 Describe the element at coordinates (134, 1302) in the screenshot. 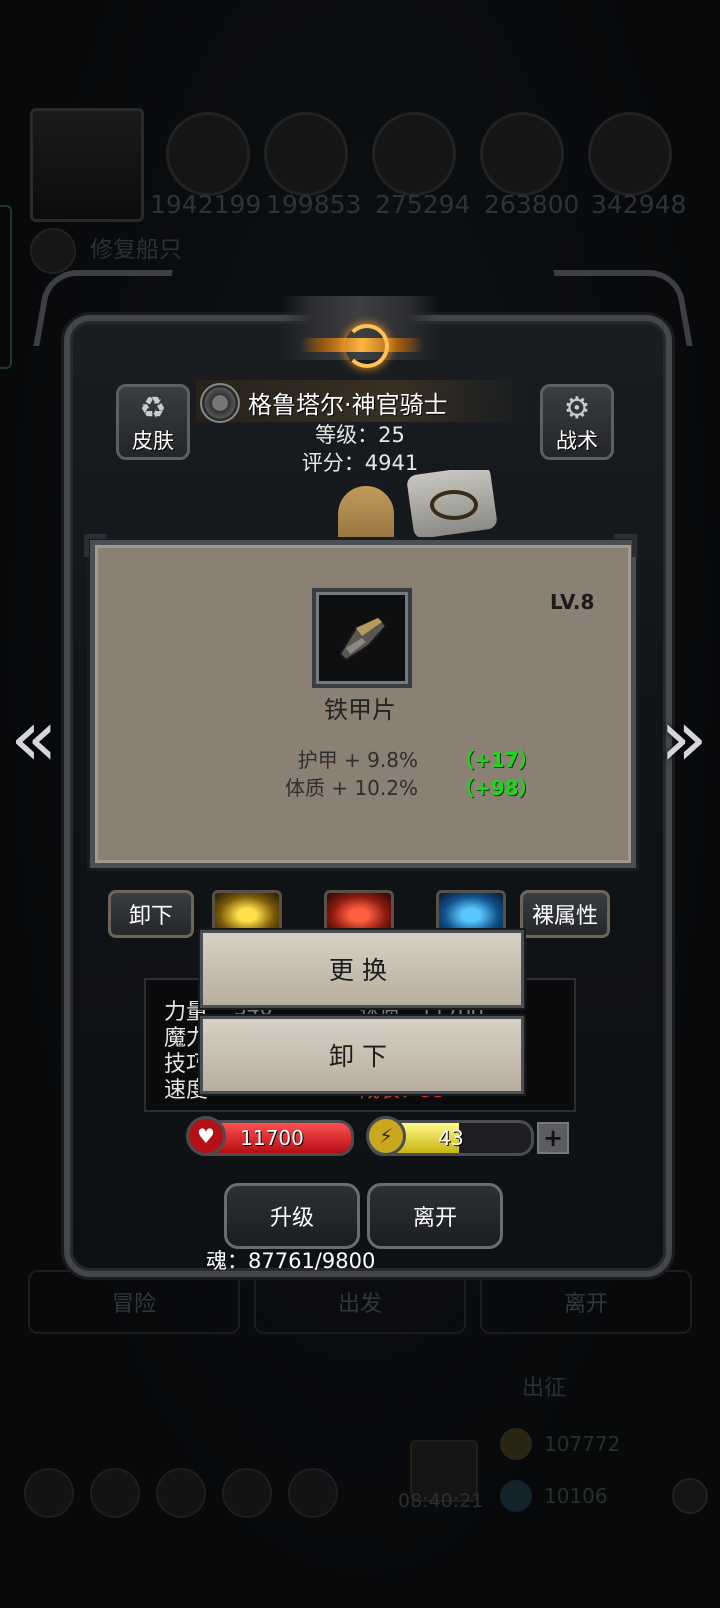

I see `adventure-button: 冒险` at that location.